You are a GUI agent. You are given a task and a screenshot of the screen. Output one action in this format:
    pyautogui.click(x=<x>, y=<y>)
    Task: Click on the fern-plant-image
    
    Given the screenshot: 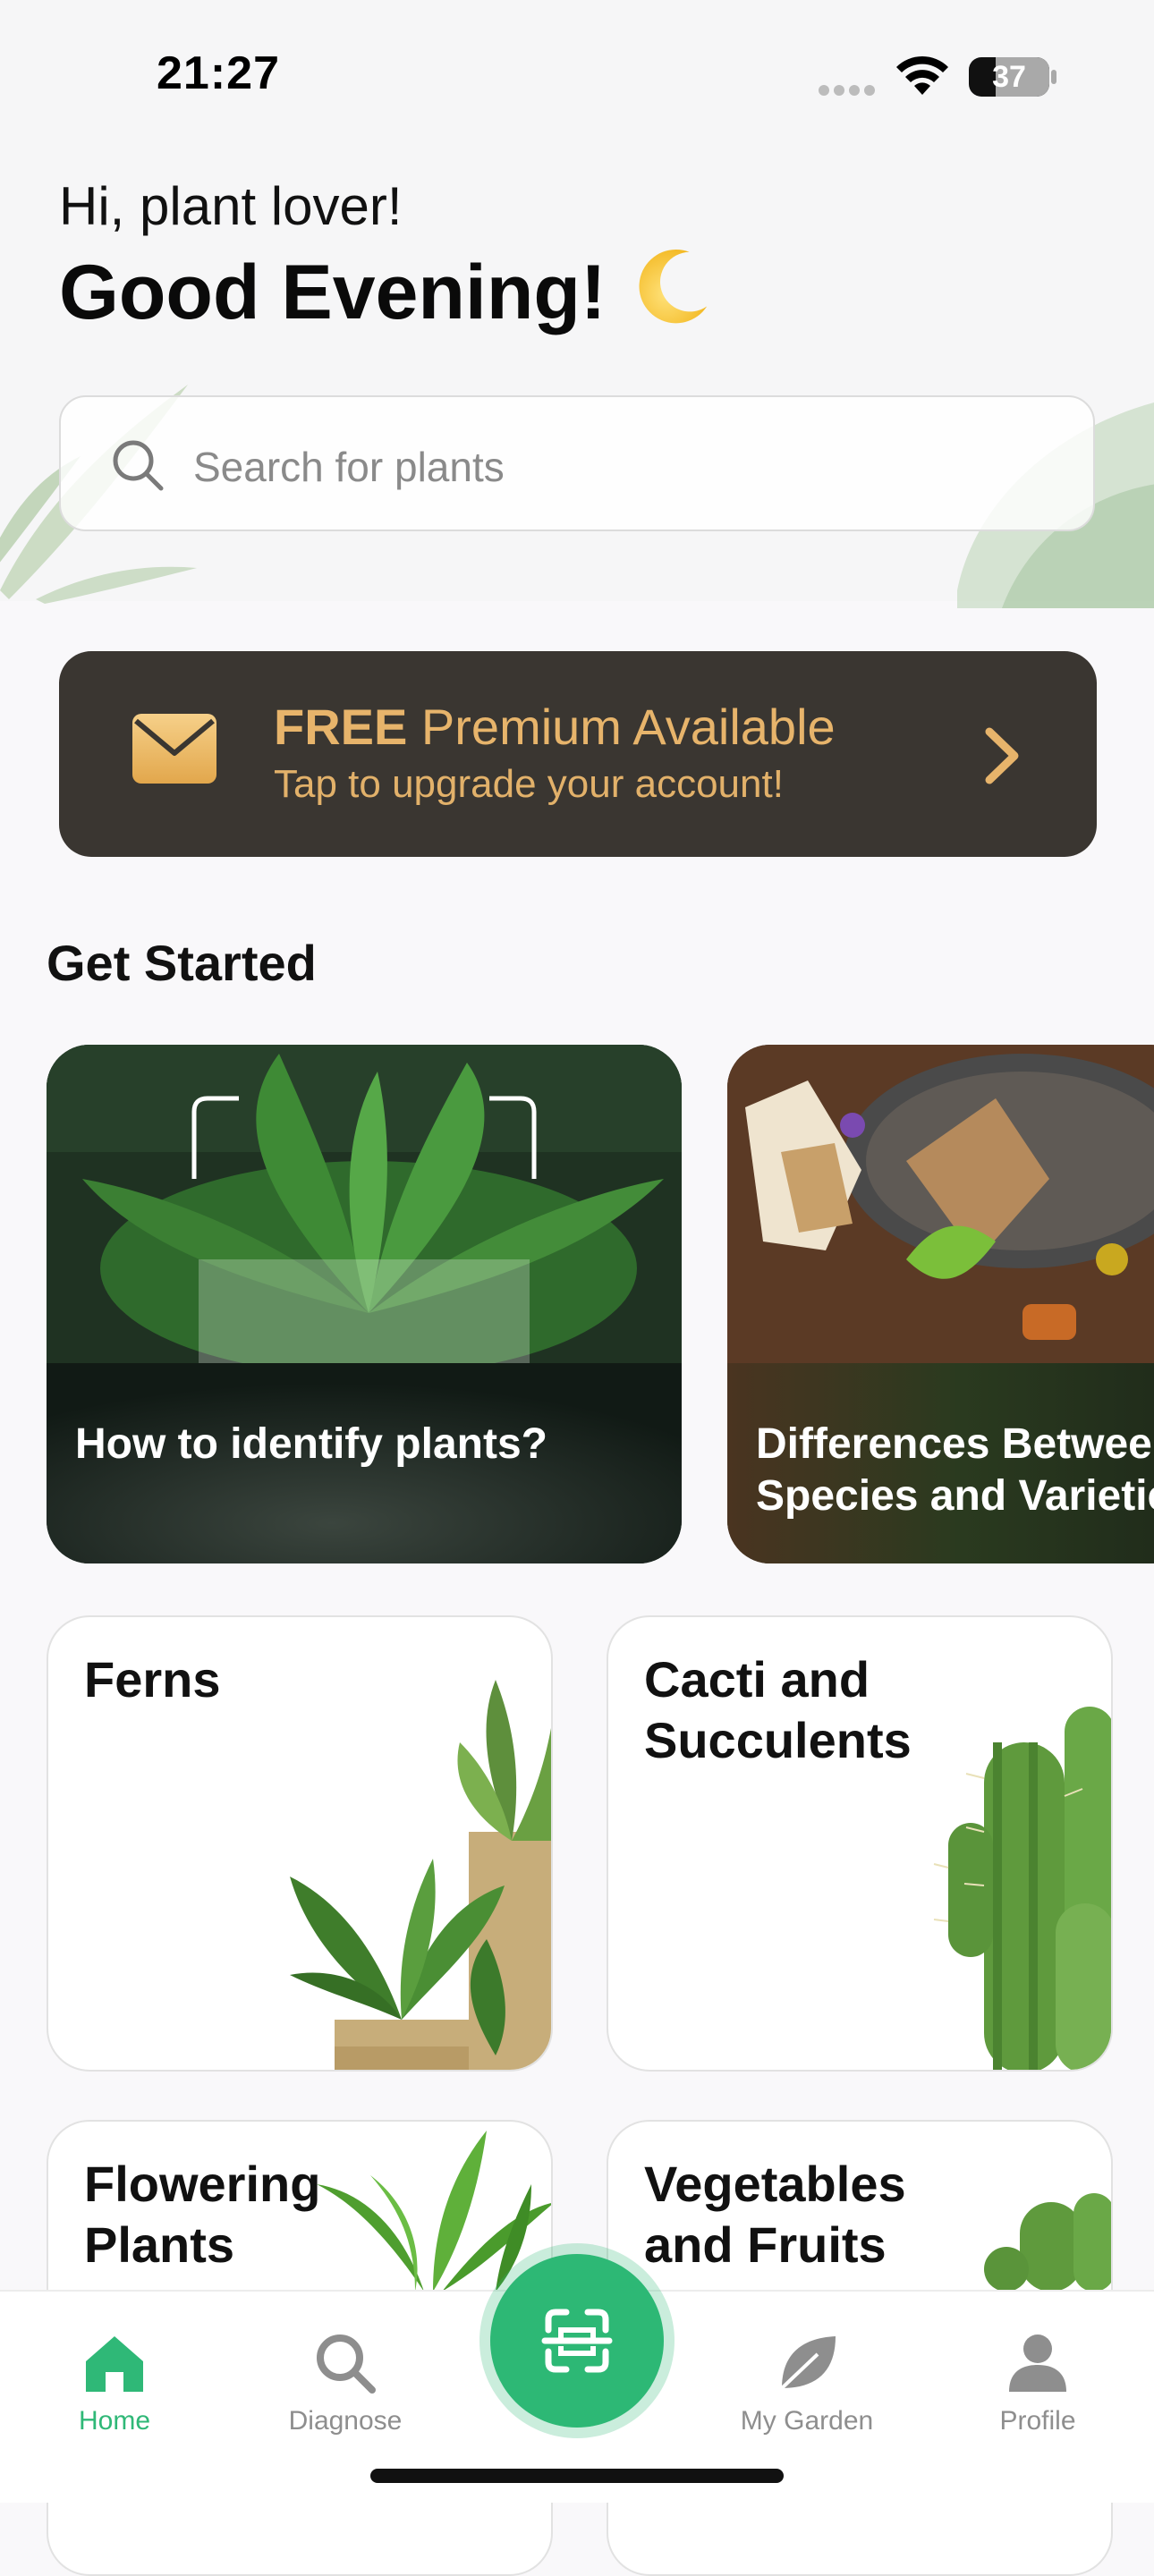 What is the action you would take?
    pyautogui.click(x=420, y=1875)
    